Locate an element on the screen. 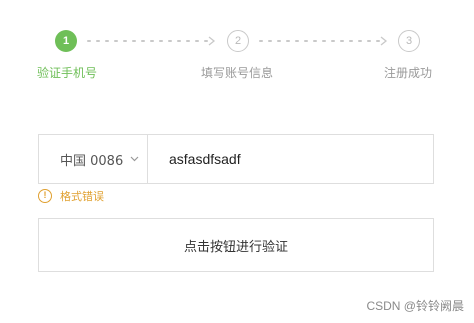 The height and width of the screenshot is (323, 474). phone-input-group: 中国 0086 is located at coordinates (236, 159).